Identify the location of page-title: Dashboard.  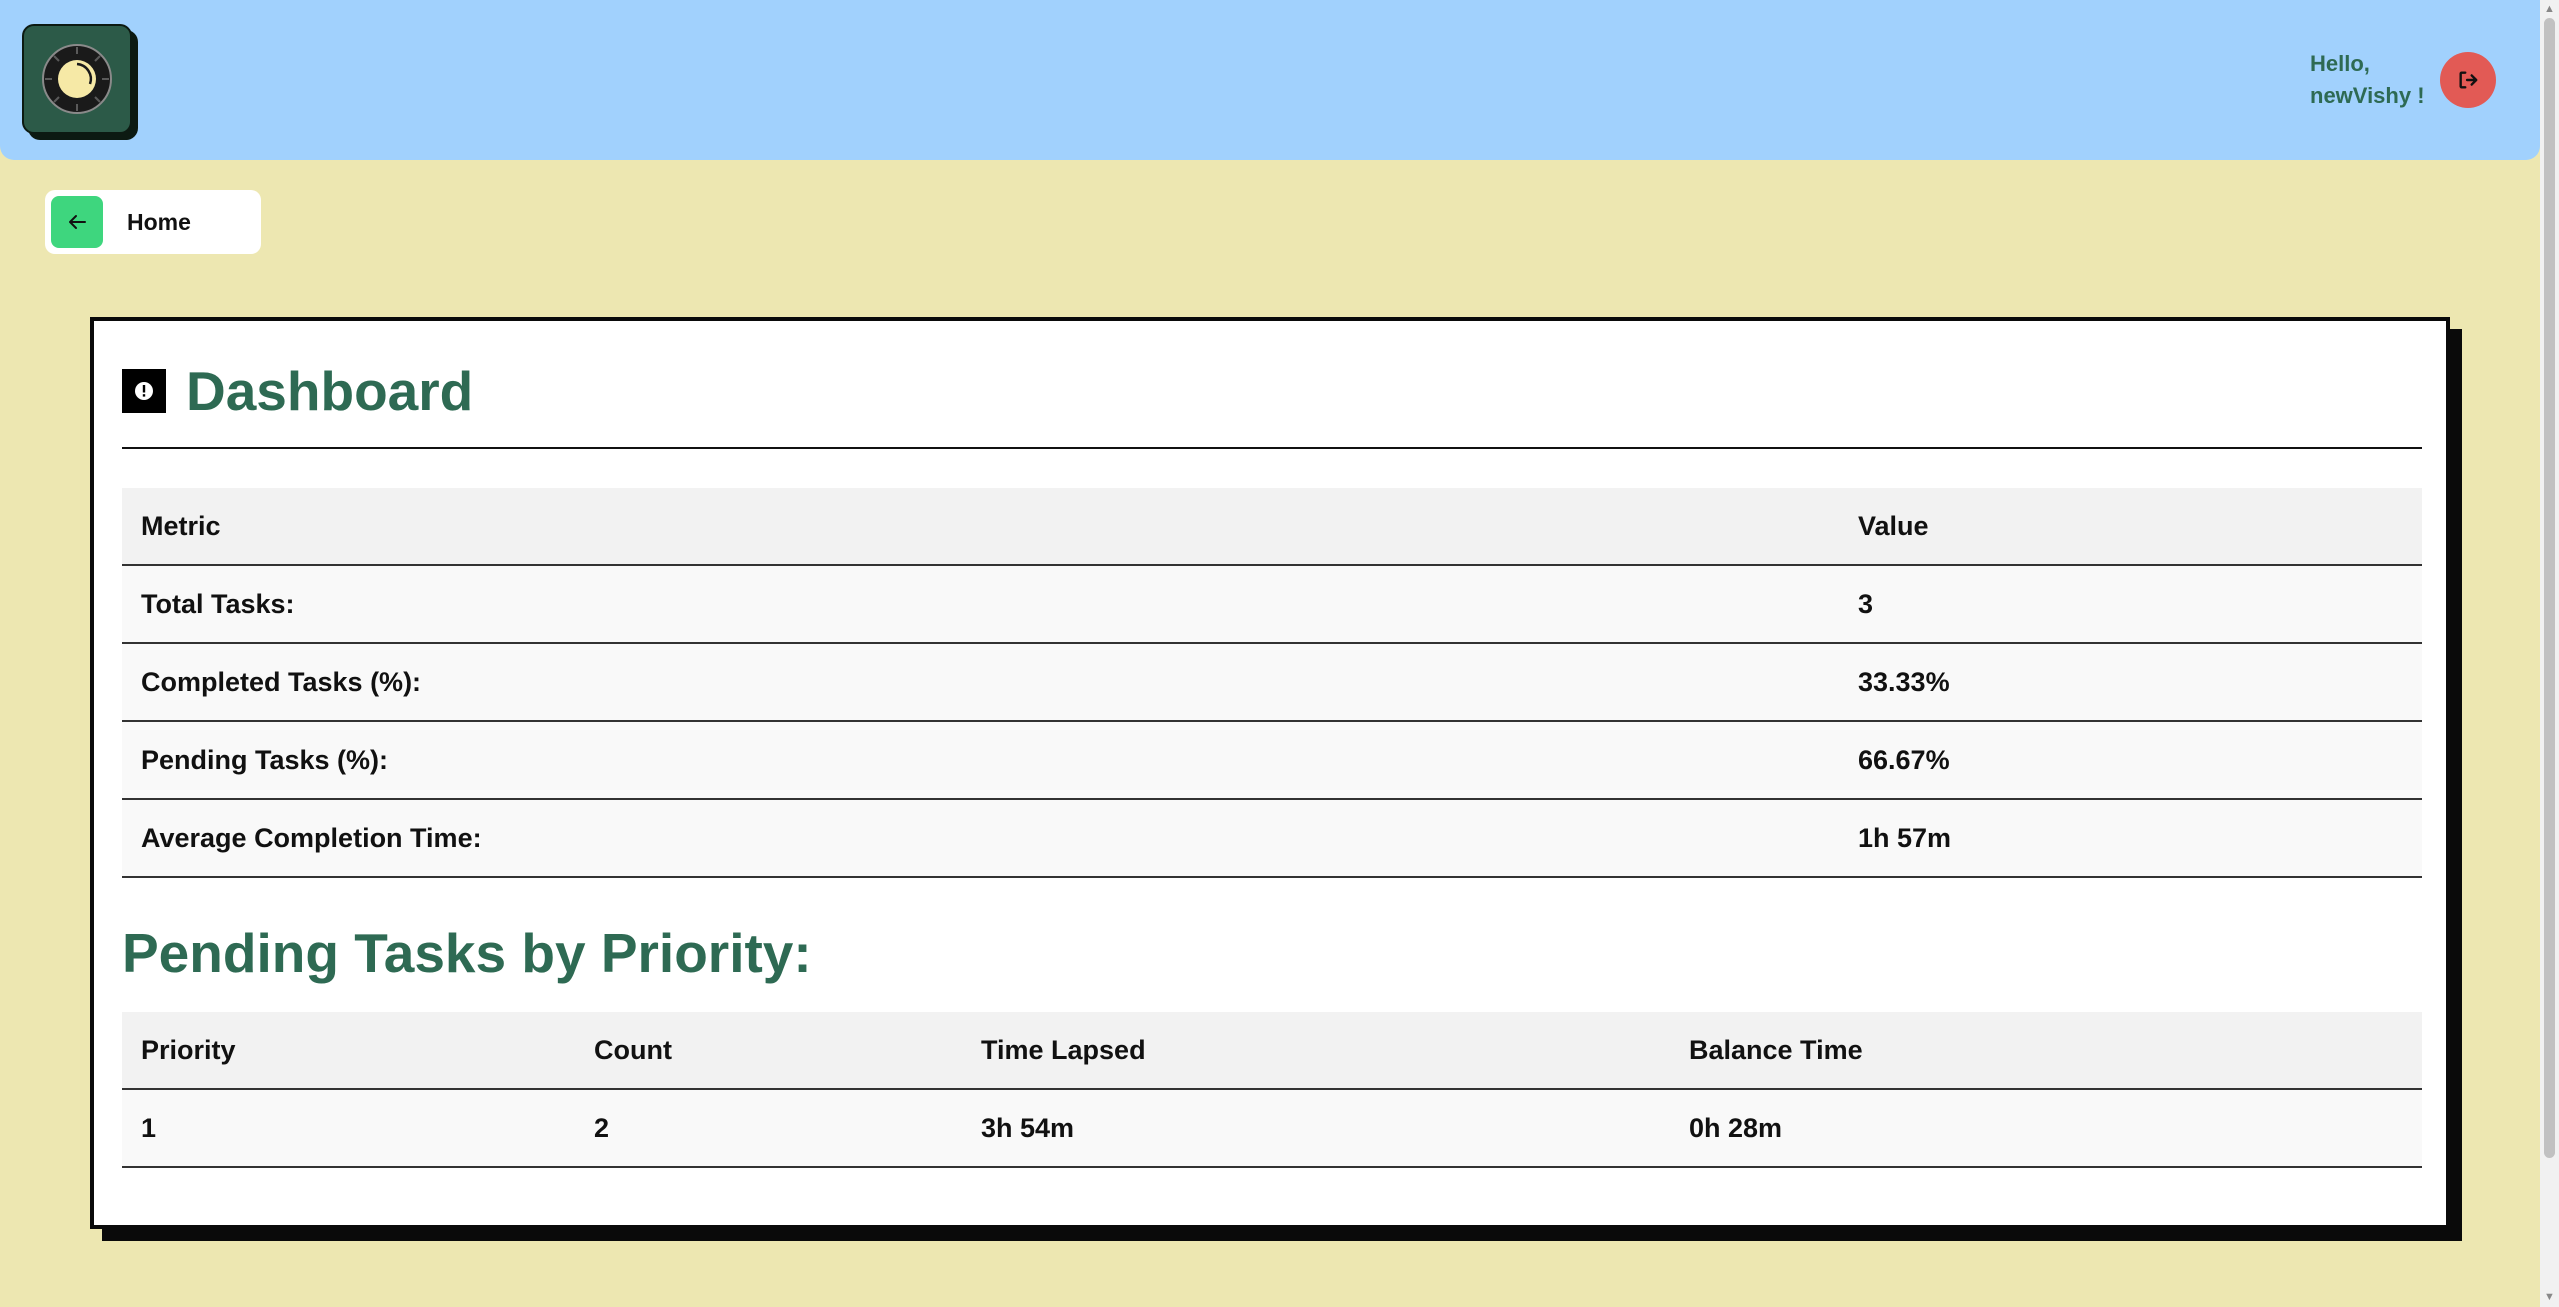
(330, 391).